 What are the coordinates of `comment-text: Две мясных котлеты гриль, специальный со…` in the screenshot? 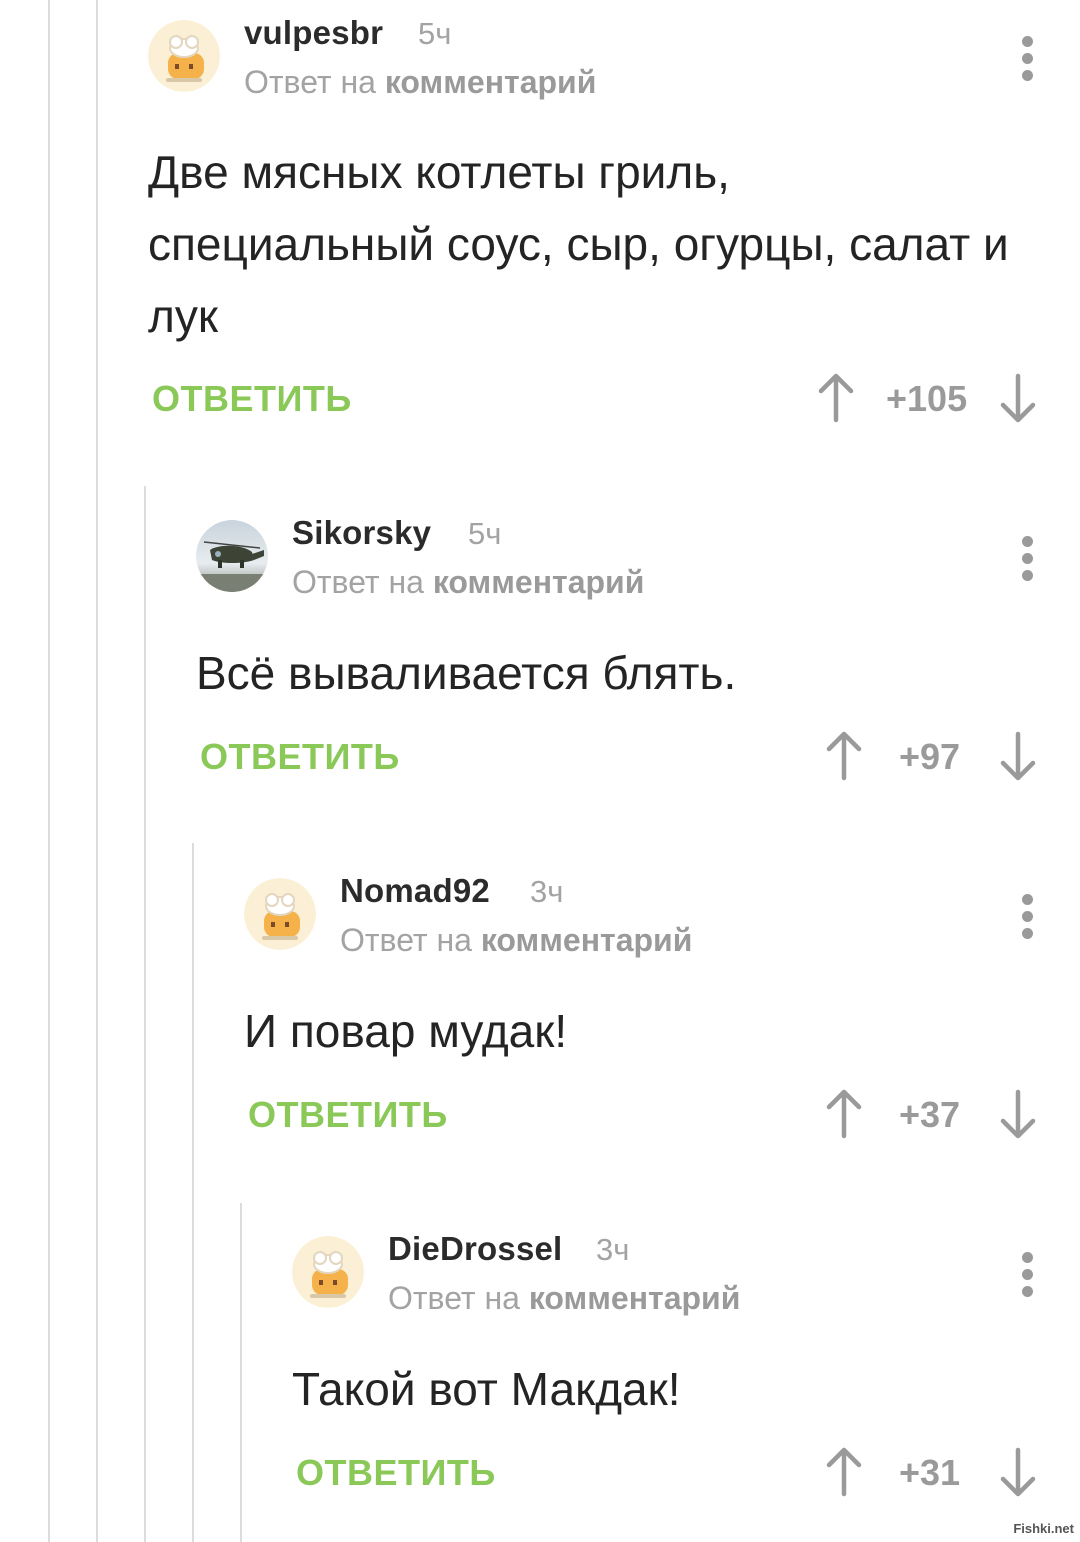 It's located at (578, 244).